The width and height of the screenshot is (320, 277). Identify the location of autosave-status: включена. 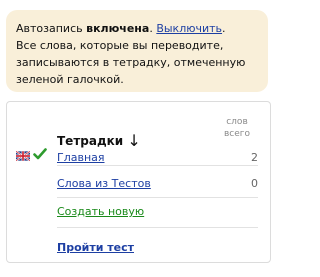
(118, 28).